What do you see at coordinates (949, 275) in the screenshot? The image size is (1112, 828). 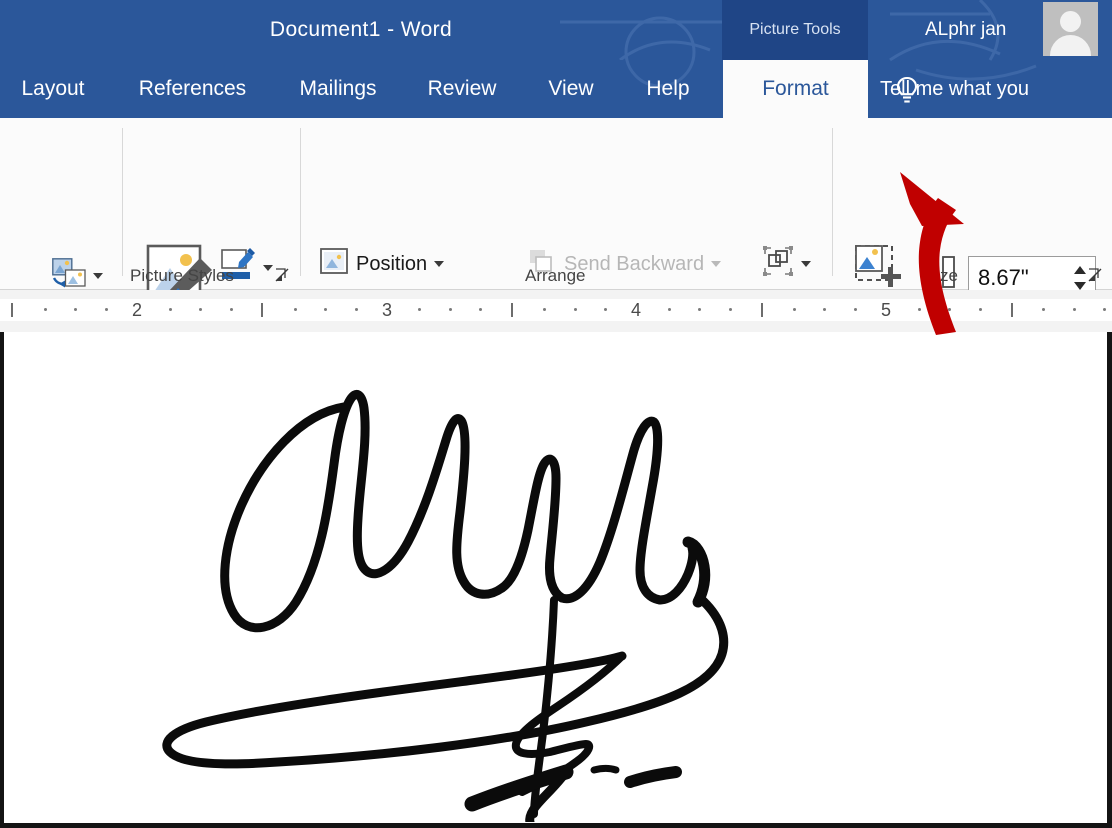 I see `group-label-size: ze` at bounding box center [949, 275].